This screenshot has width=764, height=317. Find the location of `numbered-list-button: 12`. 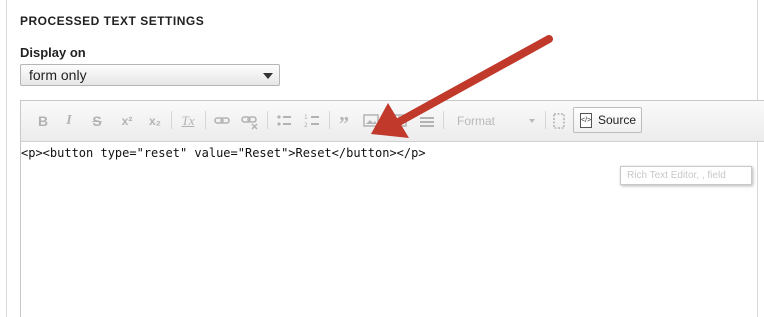

numbered-list-button: 12 is located at coordinates (312, 121).